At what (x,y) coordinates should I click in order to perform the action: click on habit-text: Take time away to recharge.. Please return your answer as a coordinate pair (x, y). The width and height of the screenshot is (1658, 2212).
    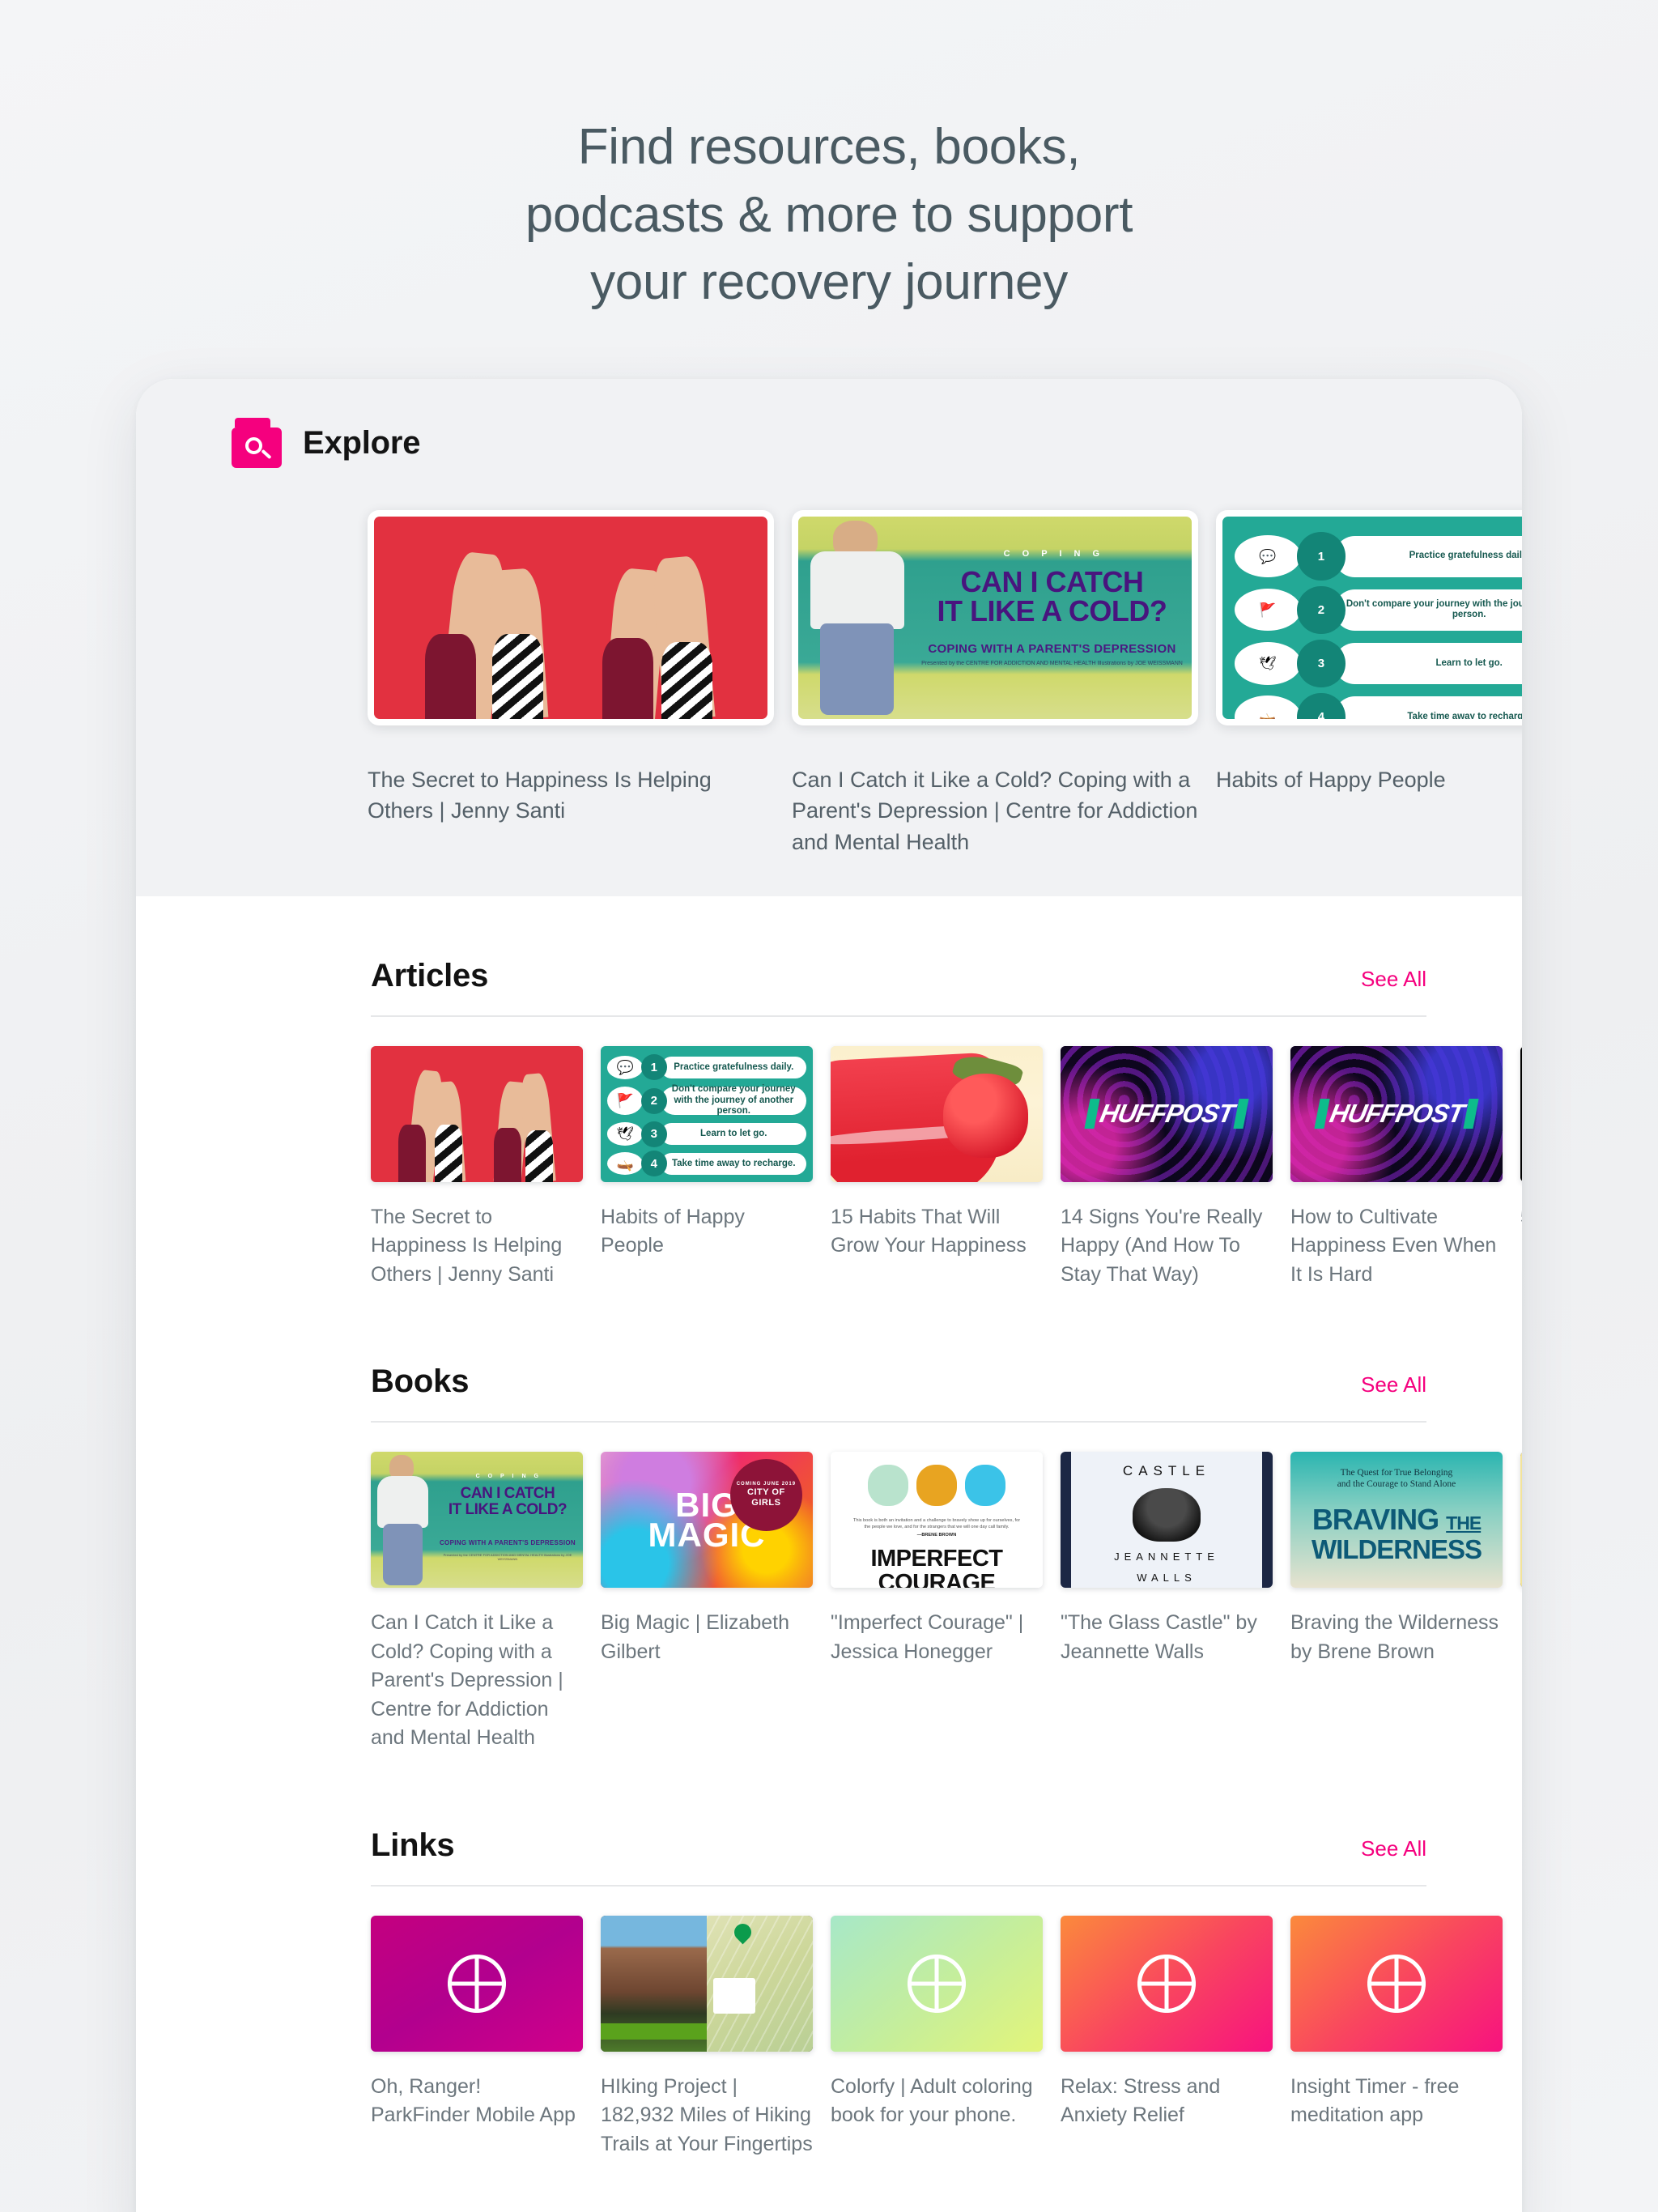
    Looking at the image, I should click on (734, 1164).